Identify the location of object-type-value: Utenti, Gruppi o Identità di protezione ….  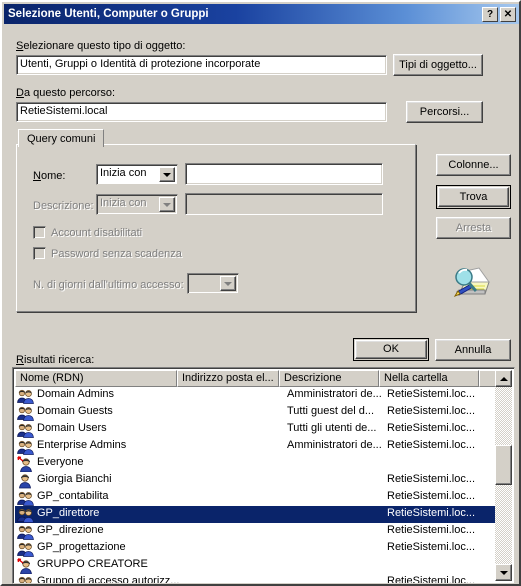
(140, 64).